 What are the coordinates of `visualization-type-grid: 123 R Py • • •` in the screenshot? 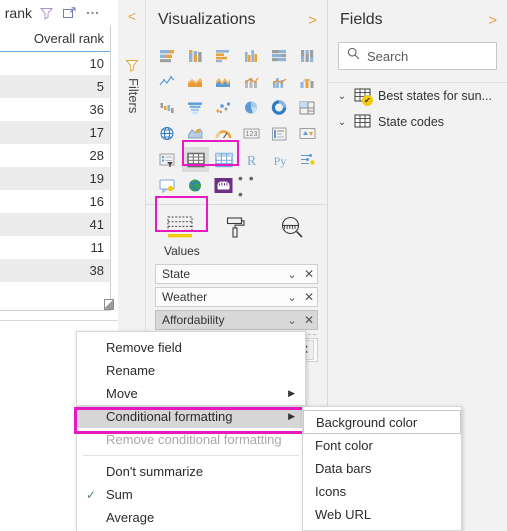 It's located at (236, 121).